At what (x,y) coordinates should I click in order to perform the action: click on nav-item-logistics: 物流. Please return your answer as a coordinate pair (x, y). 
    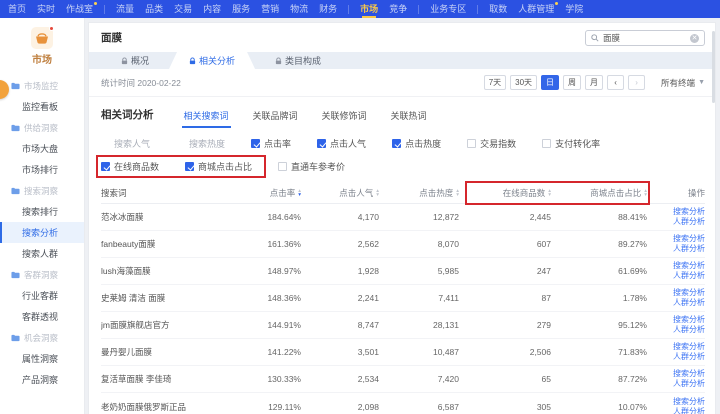
    Looking at the image, I should click on (299, 9).